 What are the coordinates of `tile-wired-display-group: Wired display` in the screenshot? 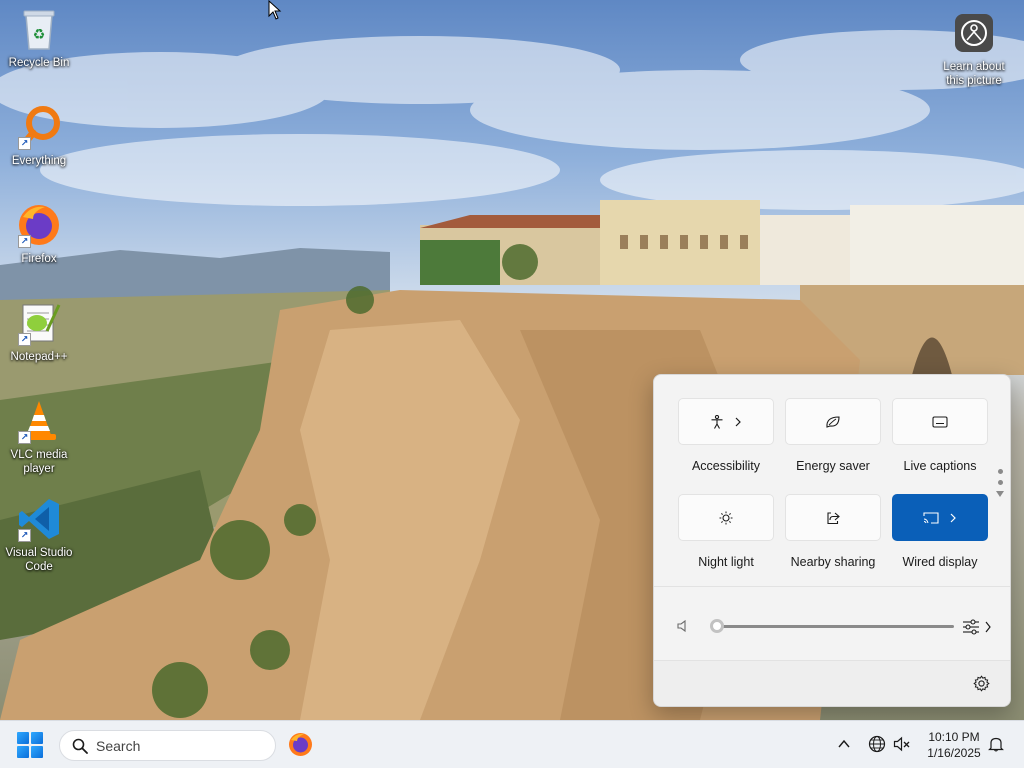 It's located at (940, 534).